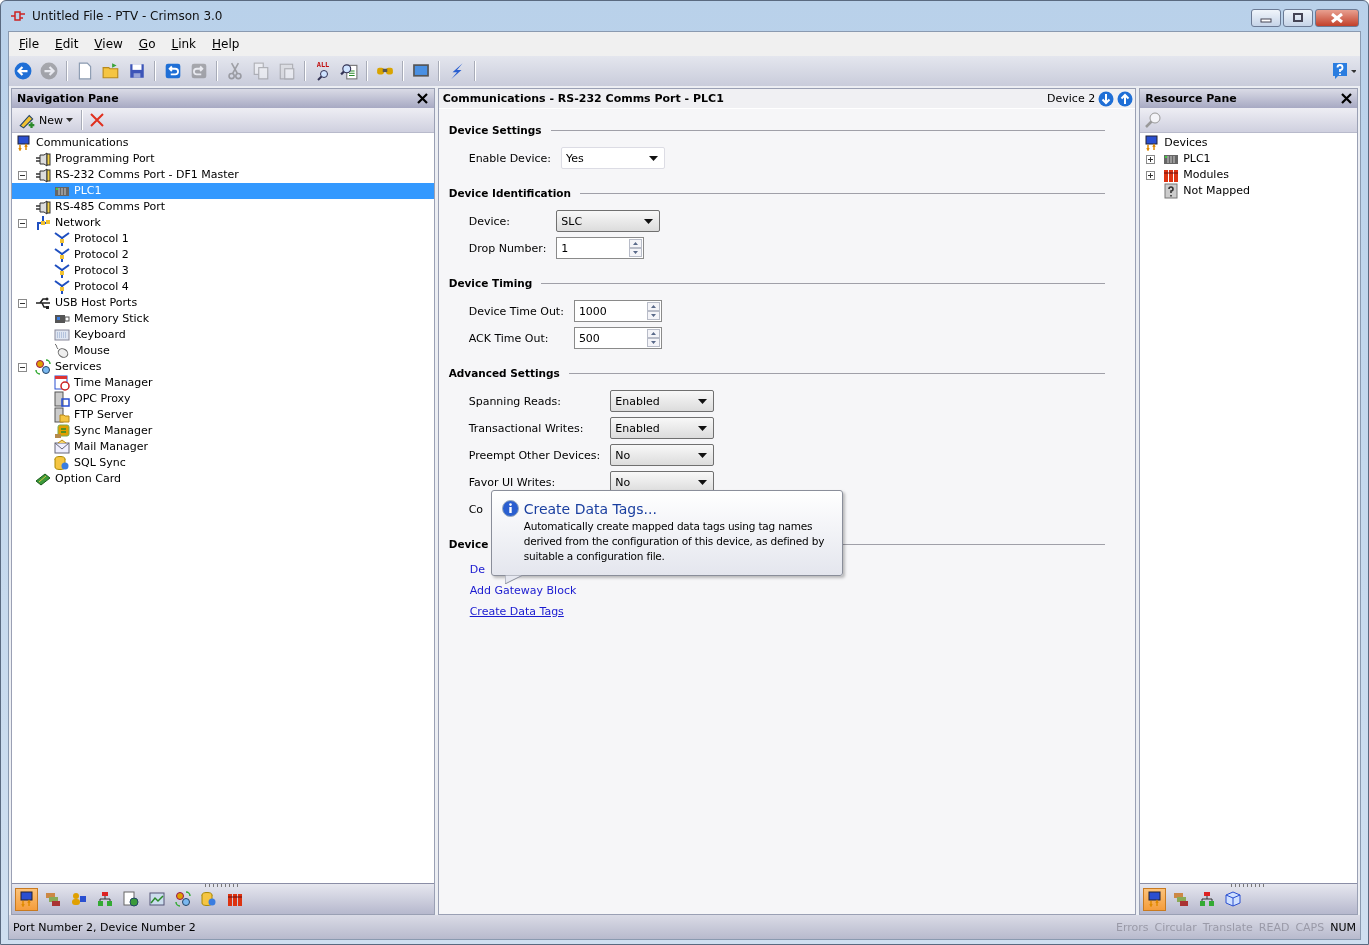  What do you see at coordinates (223, 351) in the screenshot?
I see `tree-item: Mouse` at bounding box center [223, 351].